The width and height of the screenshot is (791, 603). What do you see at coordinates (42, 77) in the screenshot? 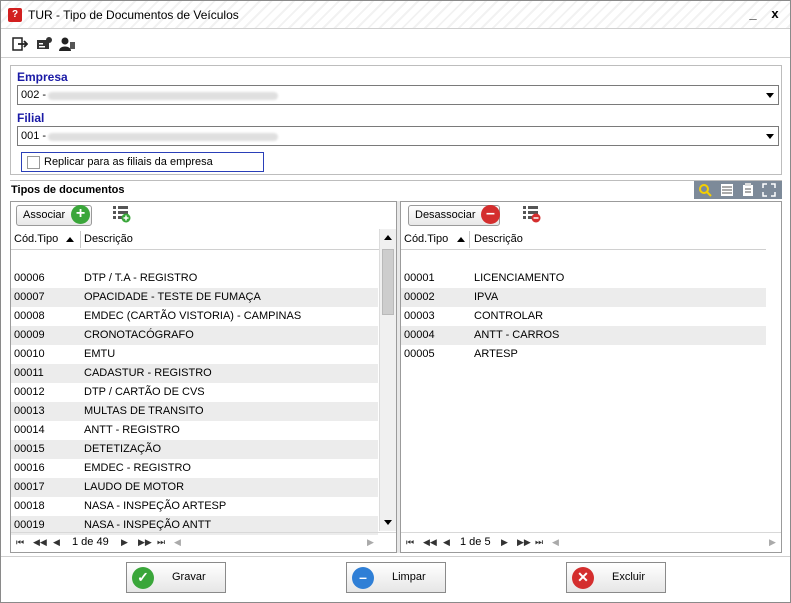
I see `empresa-label: Empresa` at bounding box center [42, 77].